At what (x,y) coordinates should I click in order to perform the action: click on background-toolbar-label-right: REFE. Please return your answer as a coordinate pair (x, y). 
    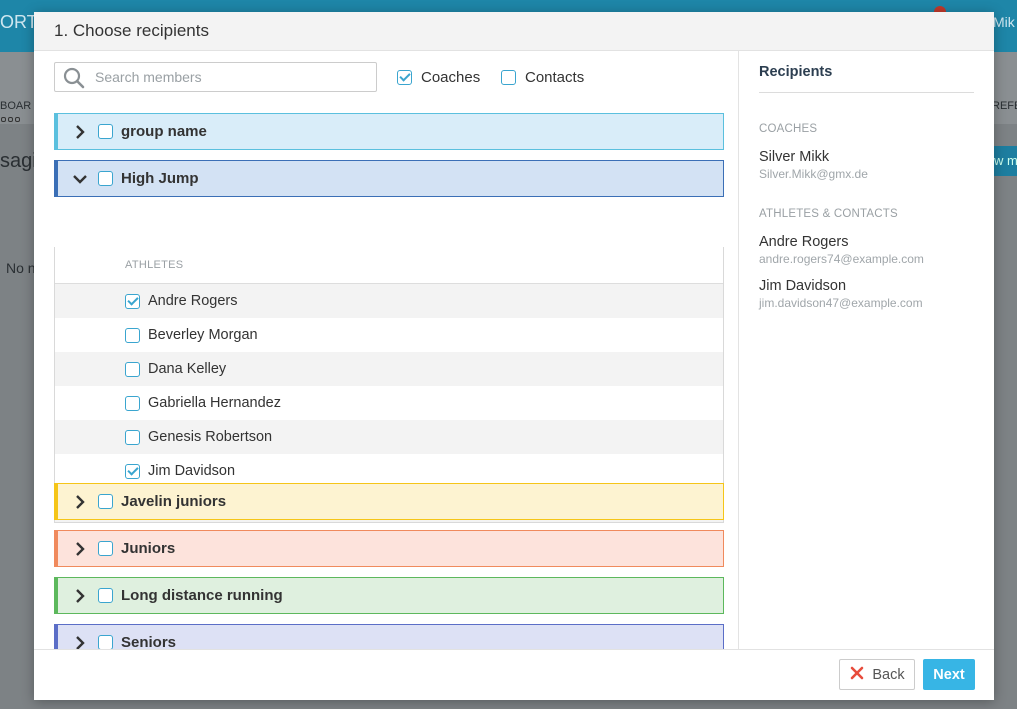
    Looking at the image, I should click on (1004, 106).